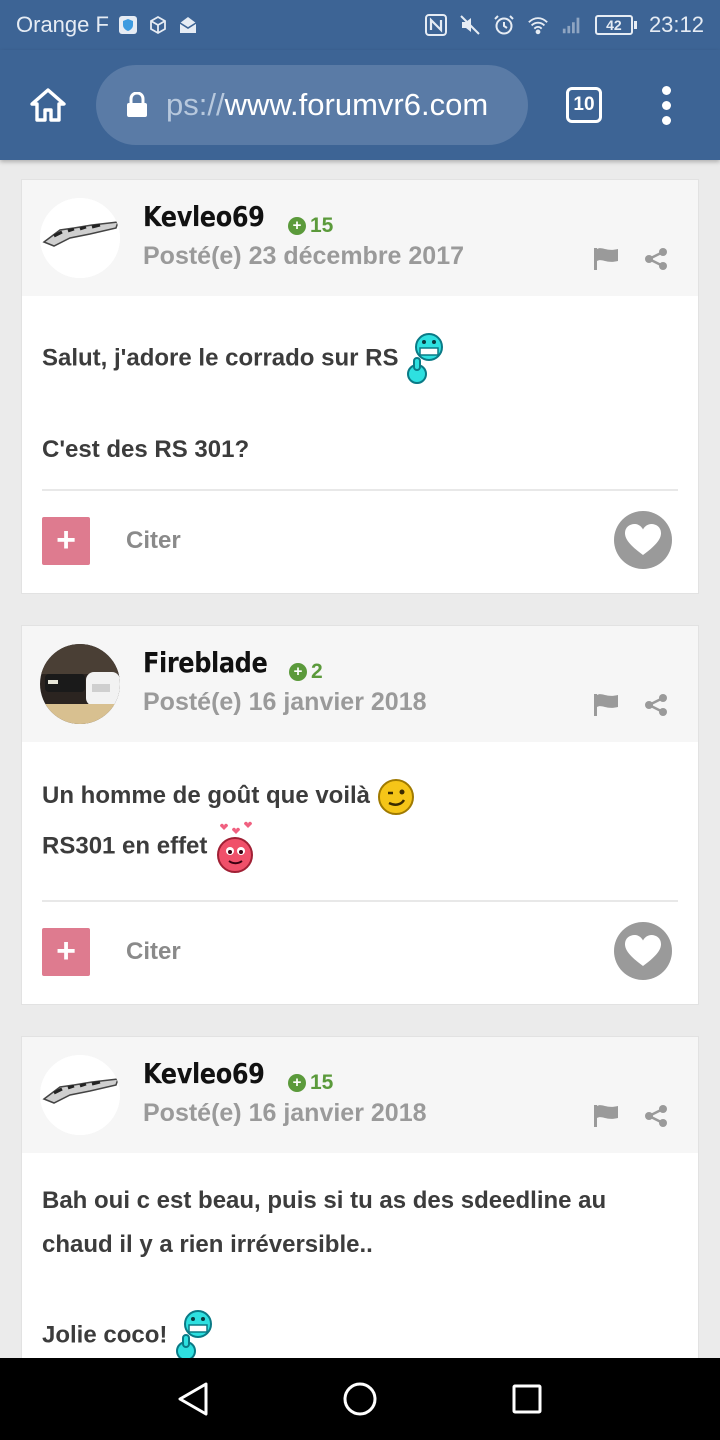 This screenshot has width=720, height=1440. Describe the element at coordinates (205, 662) in the screenshot. I see `author-name: Fireblade` at that location.